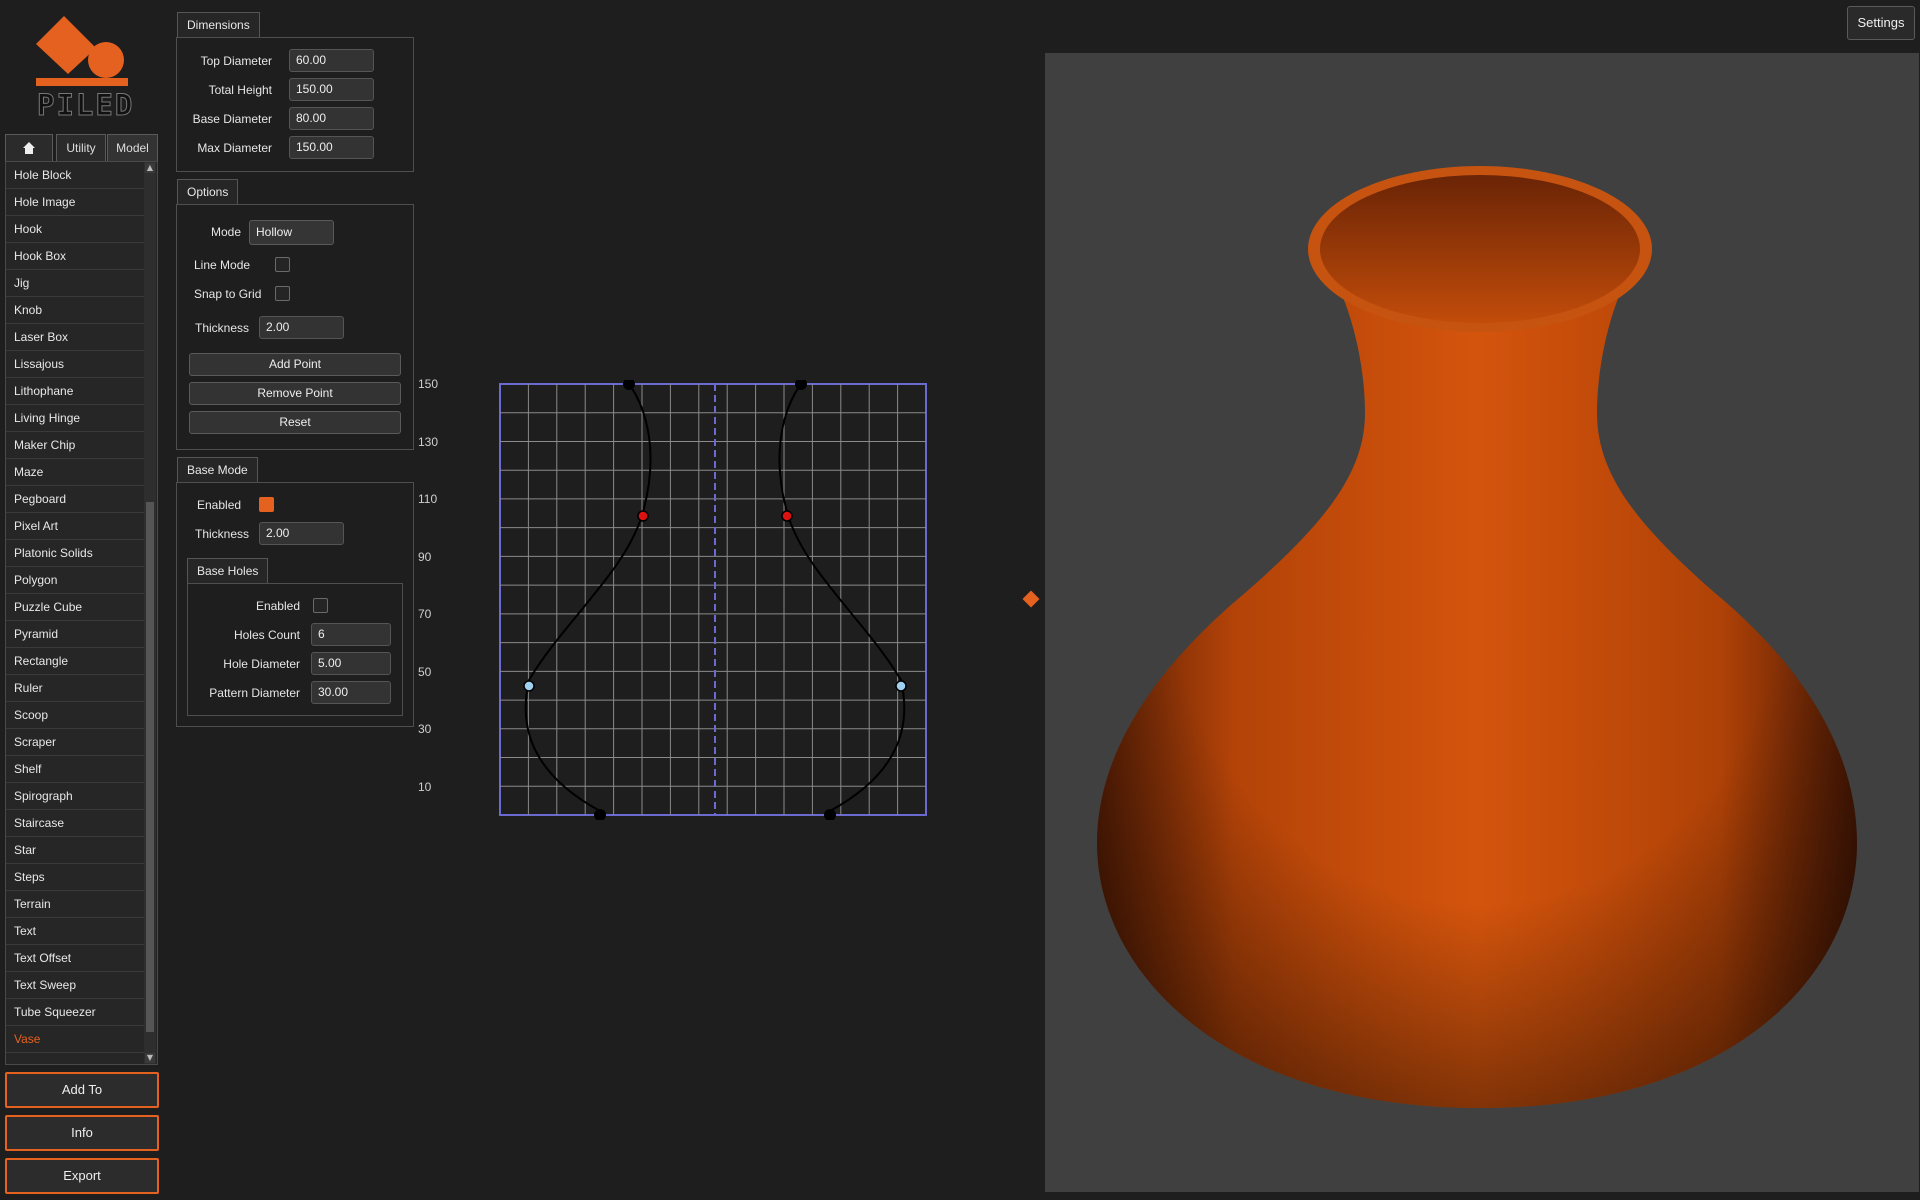 The height and width of the screenshot is (1200, 1920). What do you see at coordinates (75, 661) in the screenshot?
I see `list-item: Rectangle` at bounding box center [75, 661].